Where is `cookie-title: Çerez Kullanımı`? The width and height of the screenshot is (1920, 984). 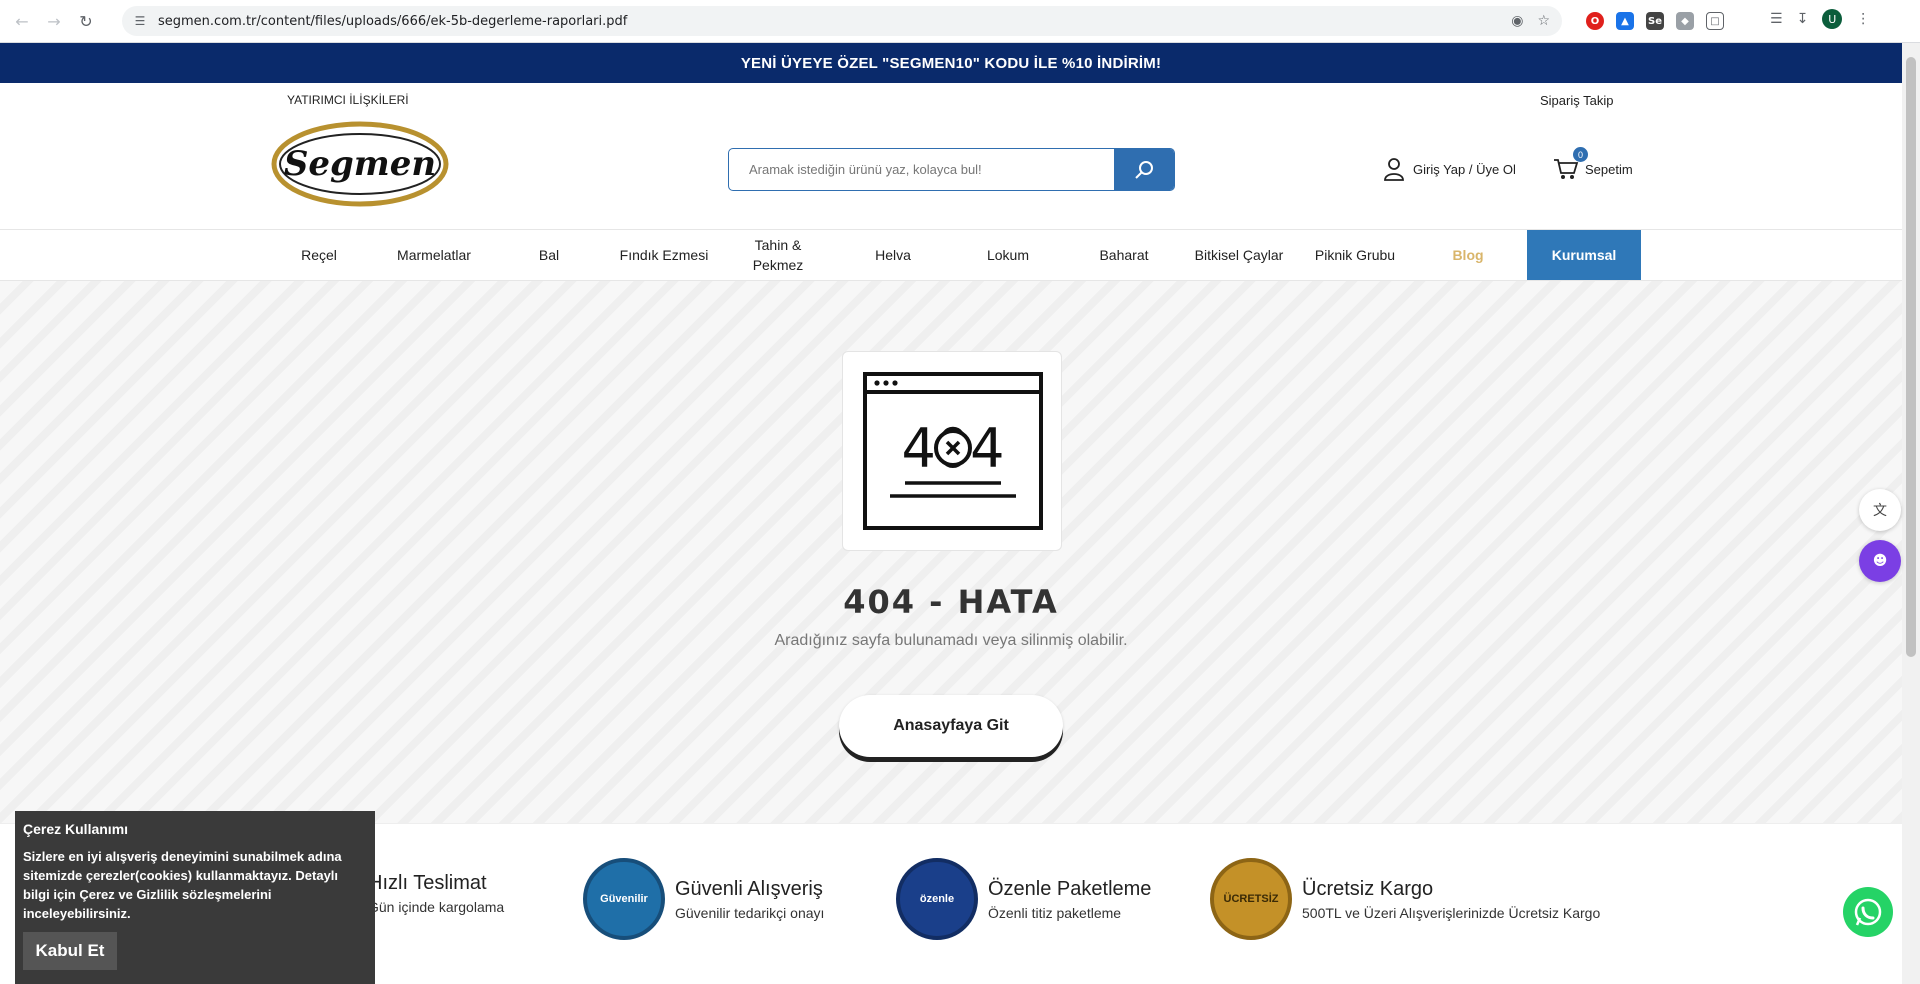 cookie-title: Çerez Kullanımı is located at coordinates (76, 829).